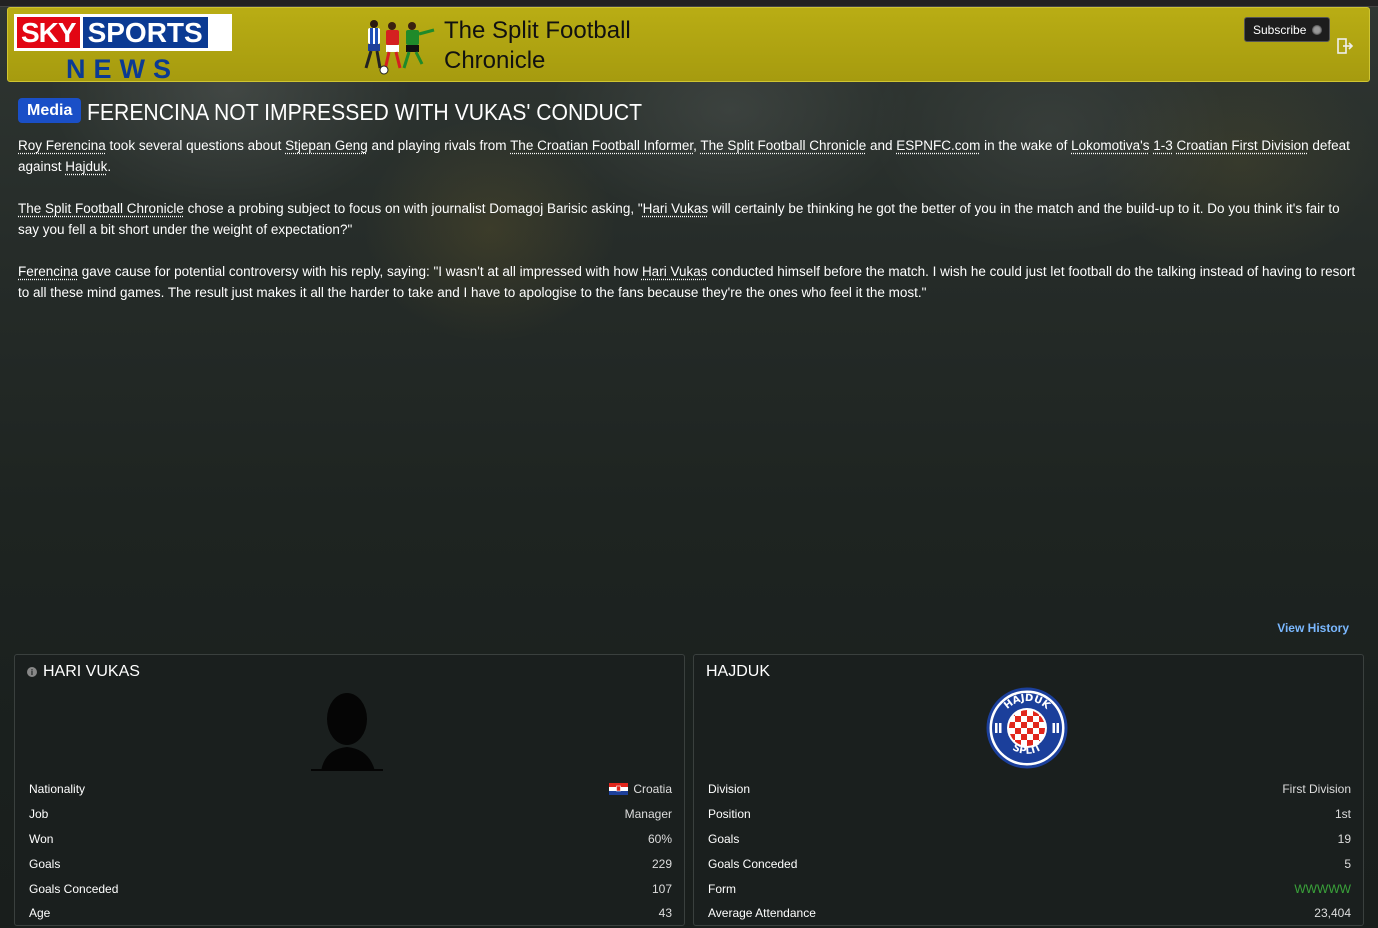 Image resolution: width=1378 pixels, height=928 pixels. Describe the element at coordinates (1110, 145) in the screenshot. I see `article-link: Lokomotiva's` at that location.